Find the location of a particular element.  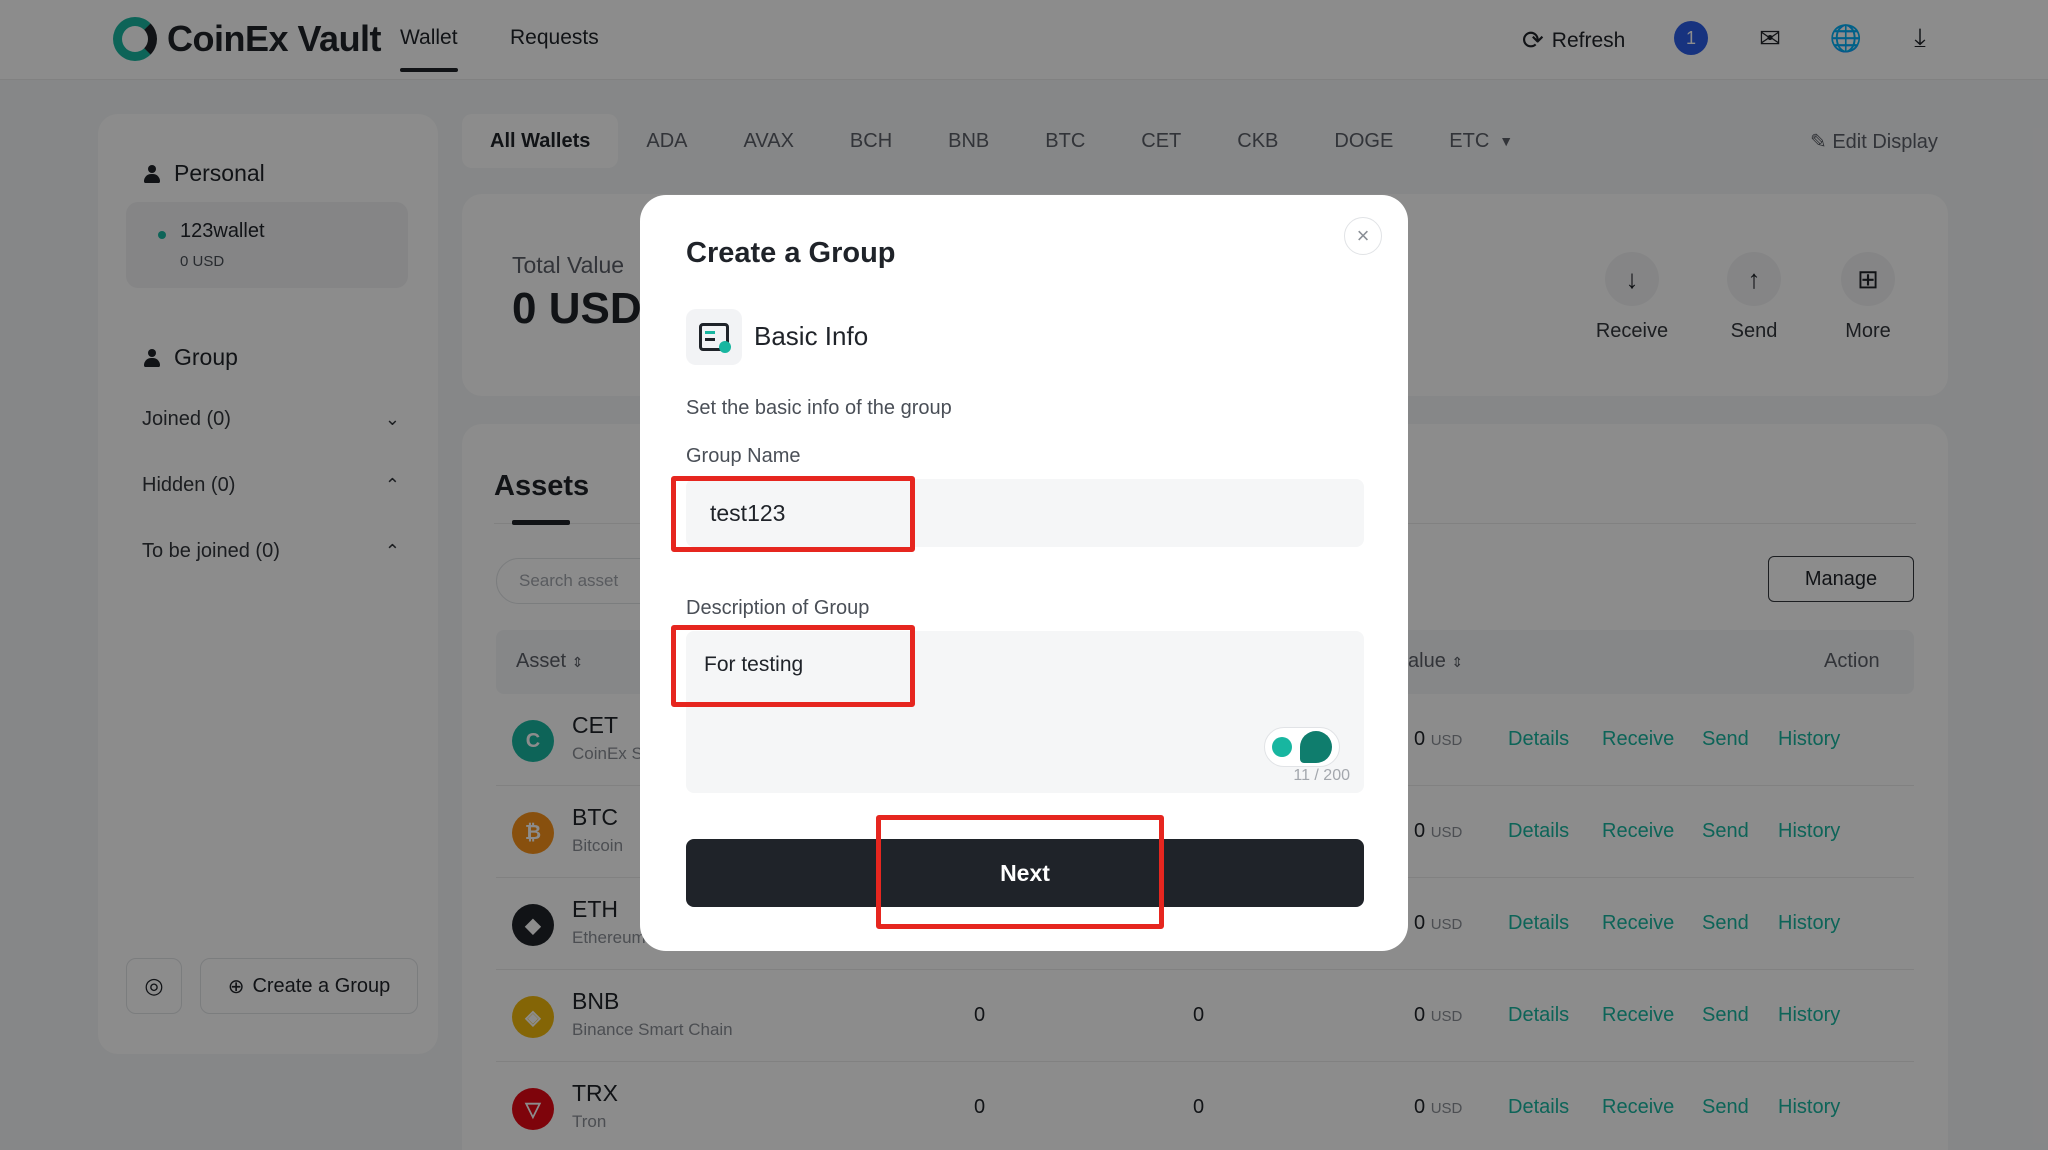

section-title: Basic Info is located at coordinates (811, 336).